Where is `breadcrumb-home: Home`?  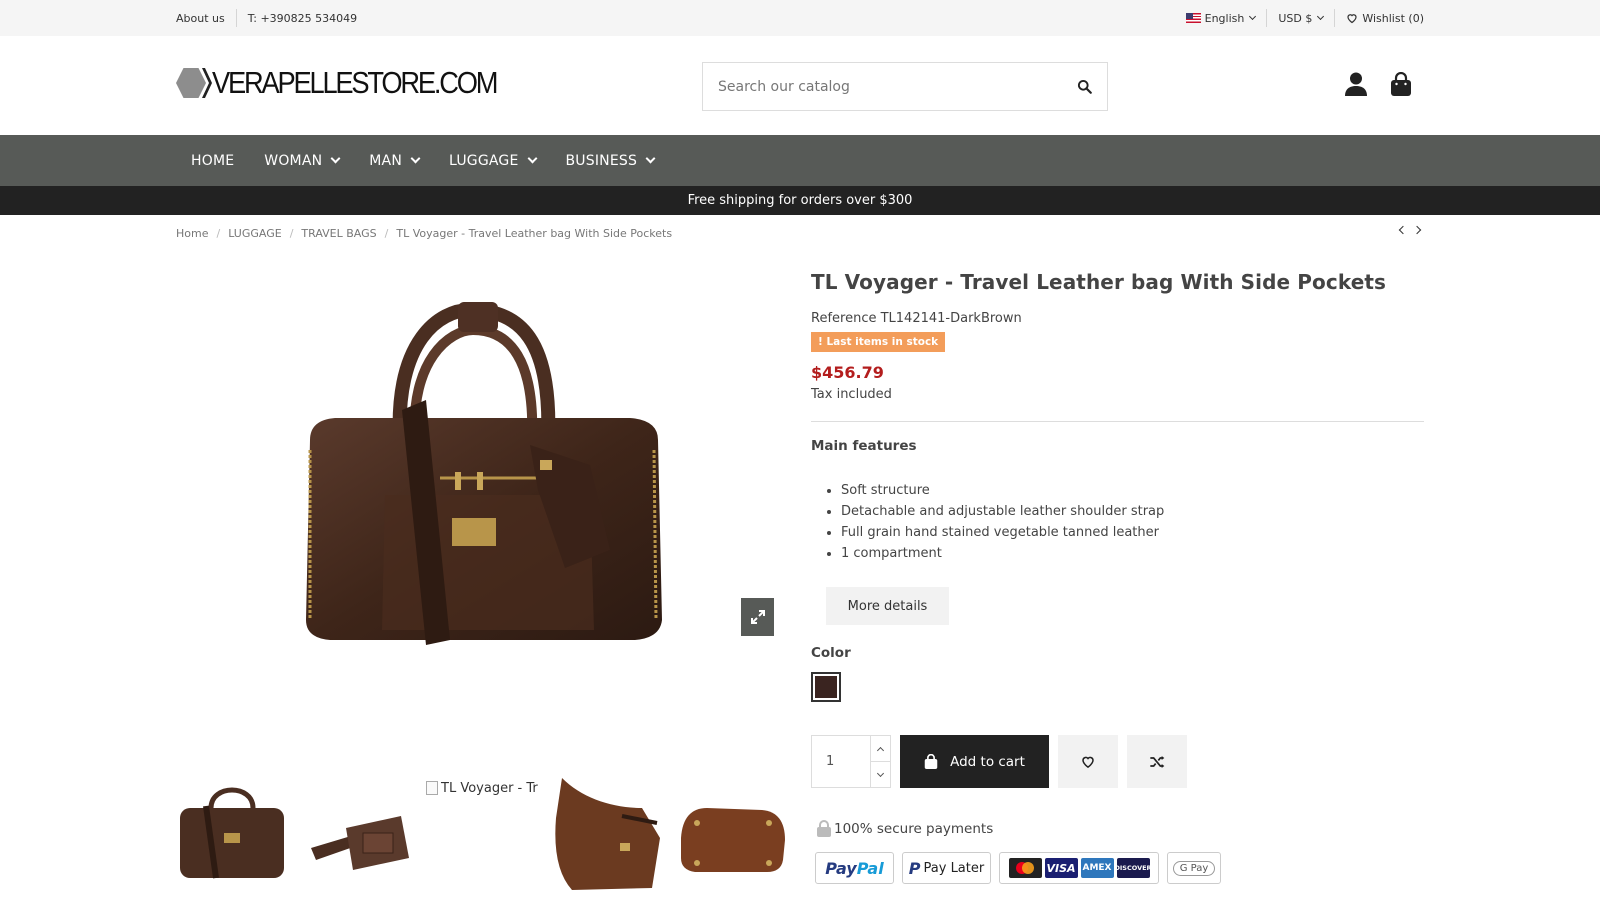 breadcrumb-home: Home is located at coordinates (192, 233).